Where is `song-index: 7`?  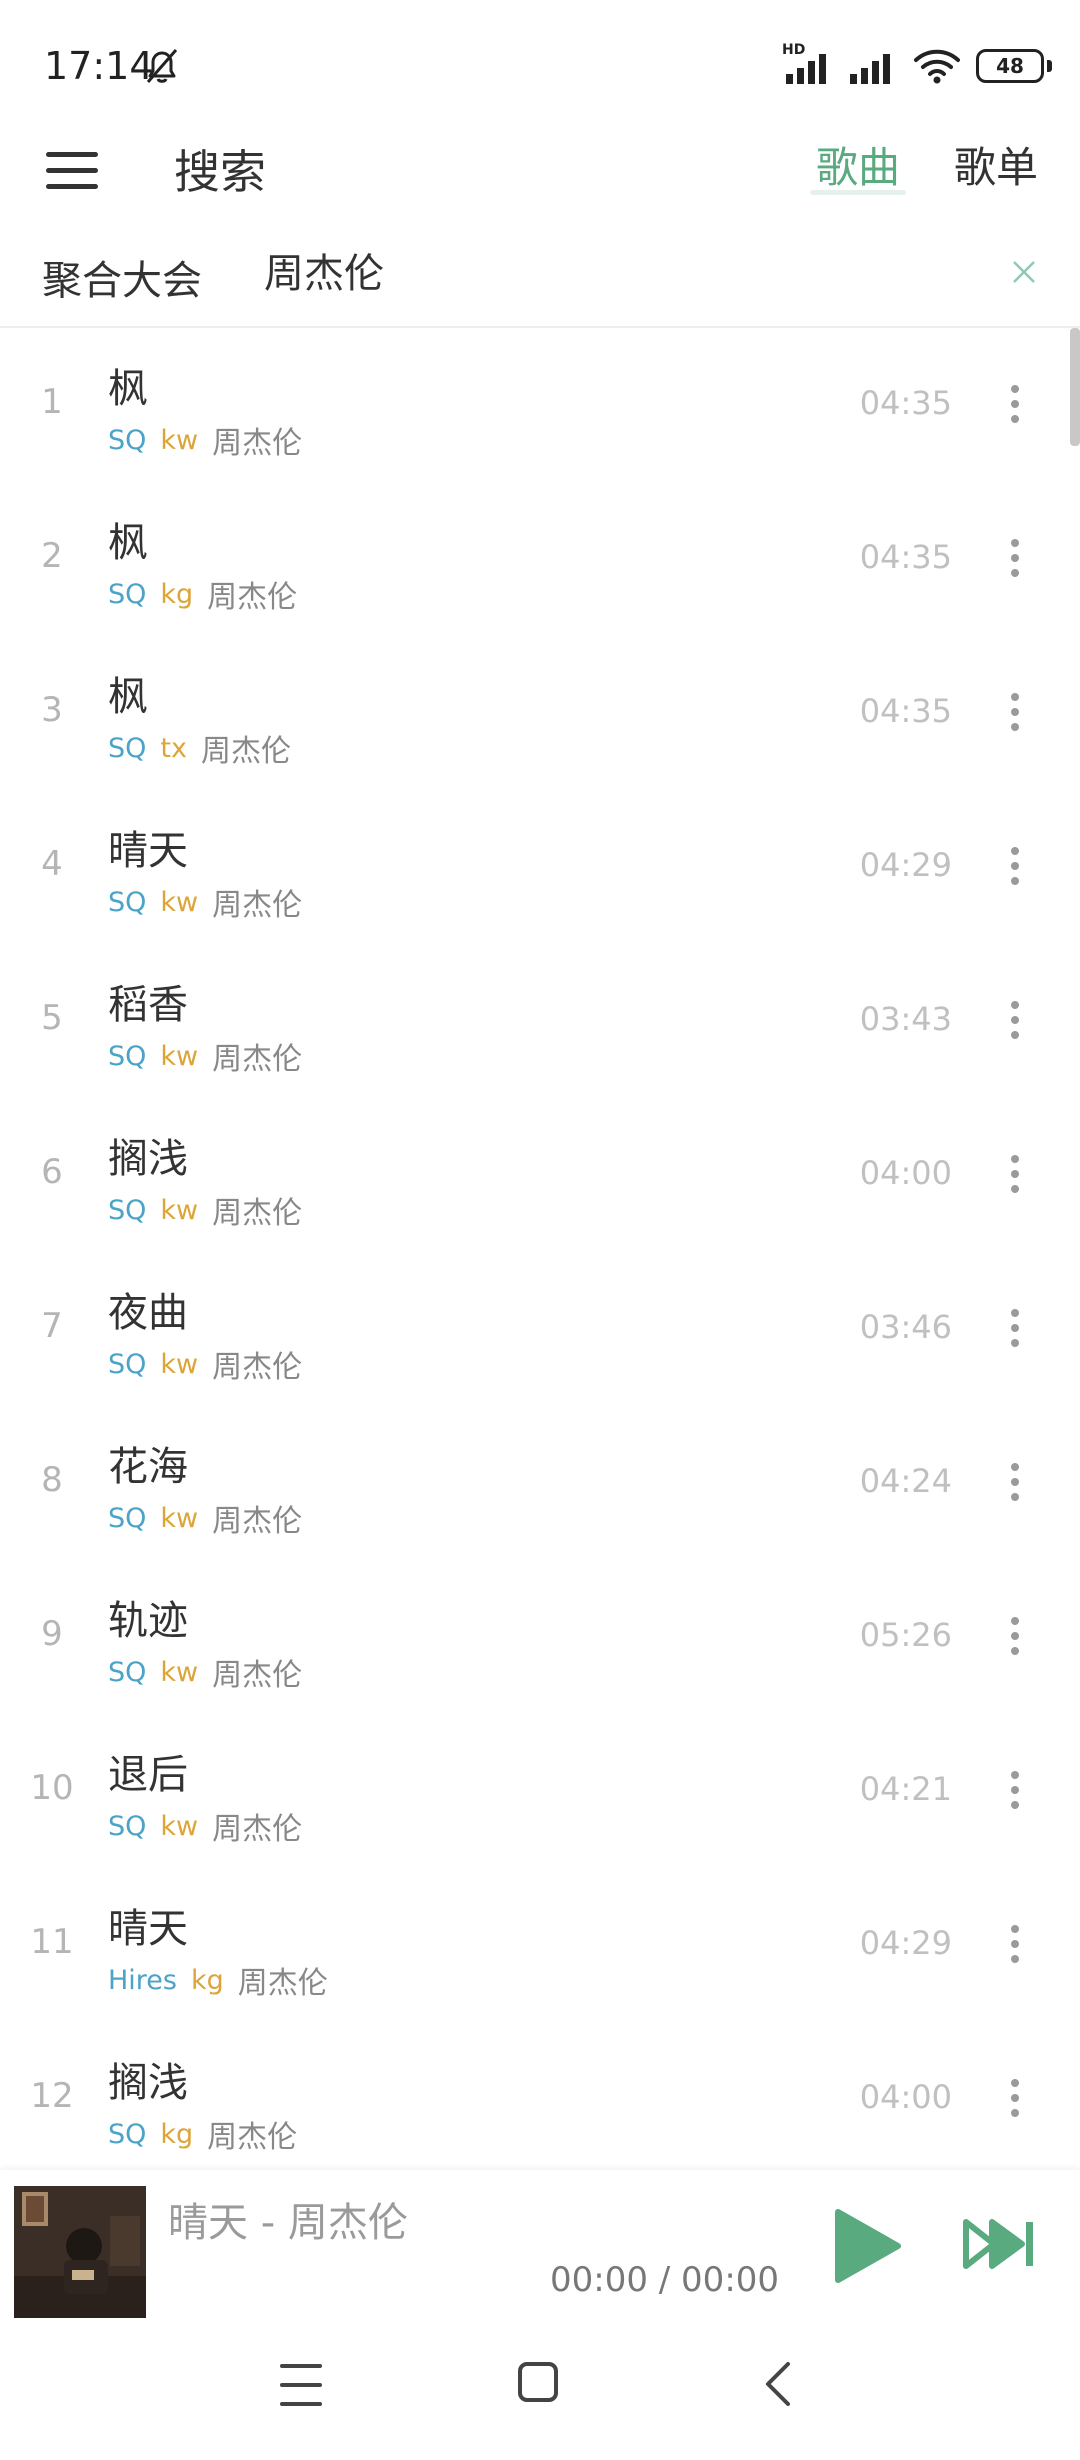 song-index: 7 is located at coordinates (52, 1326).